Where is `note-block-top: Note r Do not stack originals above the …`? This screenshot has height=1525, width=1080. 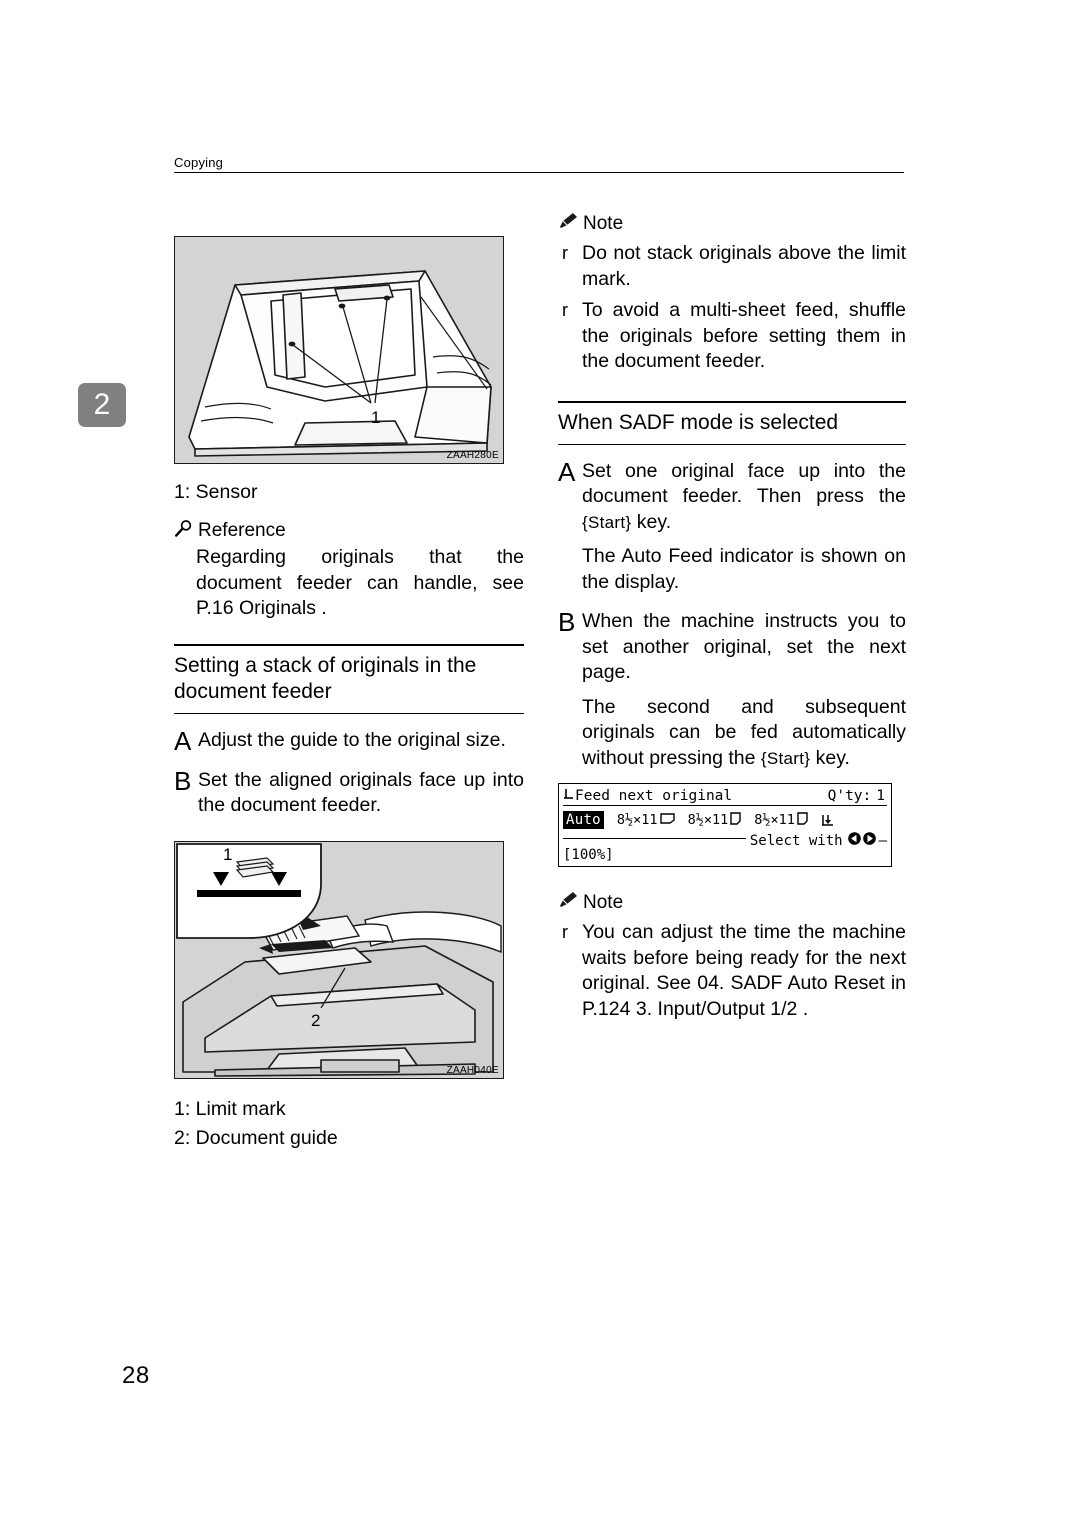 note-block-top: Note r Do not stack originals above the … is located at coordinates (732, 293).